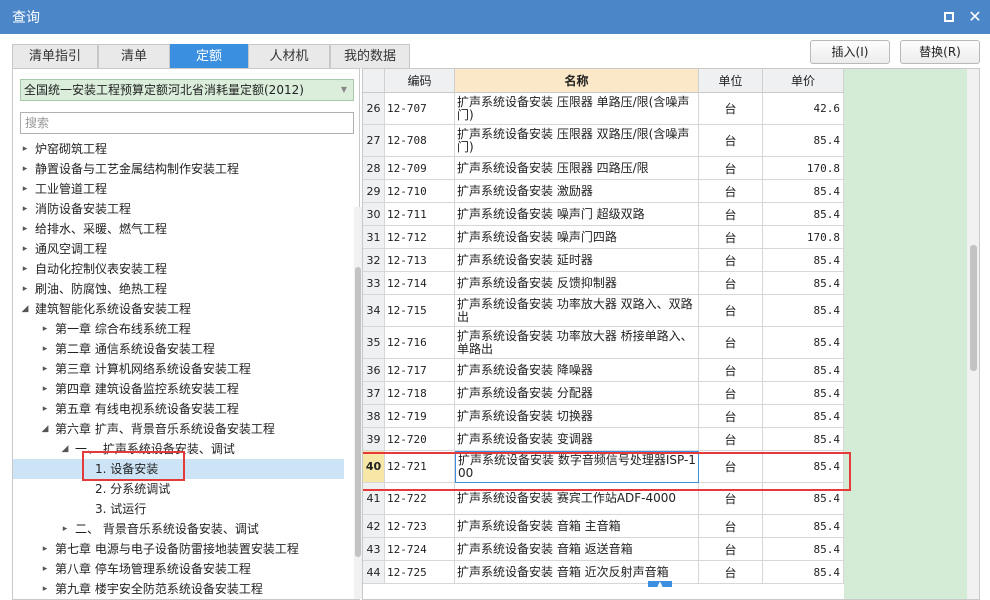 Image resolution: width=990 pixels, height=600 pixels. What do you see at coordinates (178, 309) in the screenshot?
I see `tree-item: ◢ 建筑智能化系统设备安装工程` at bounding box center [178, 309].